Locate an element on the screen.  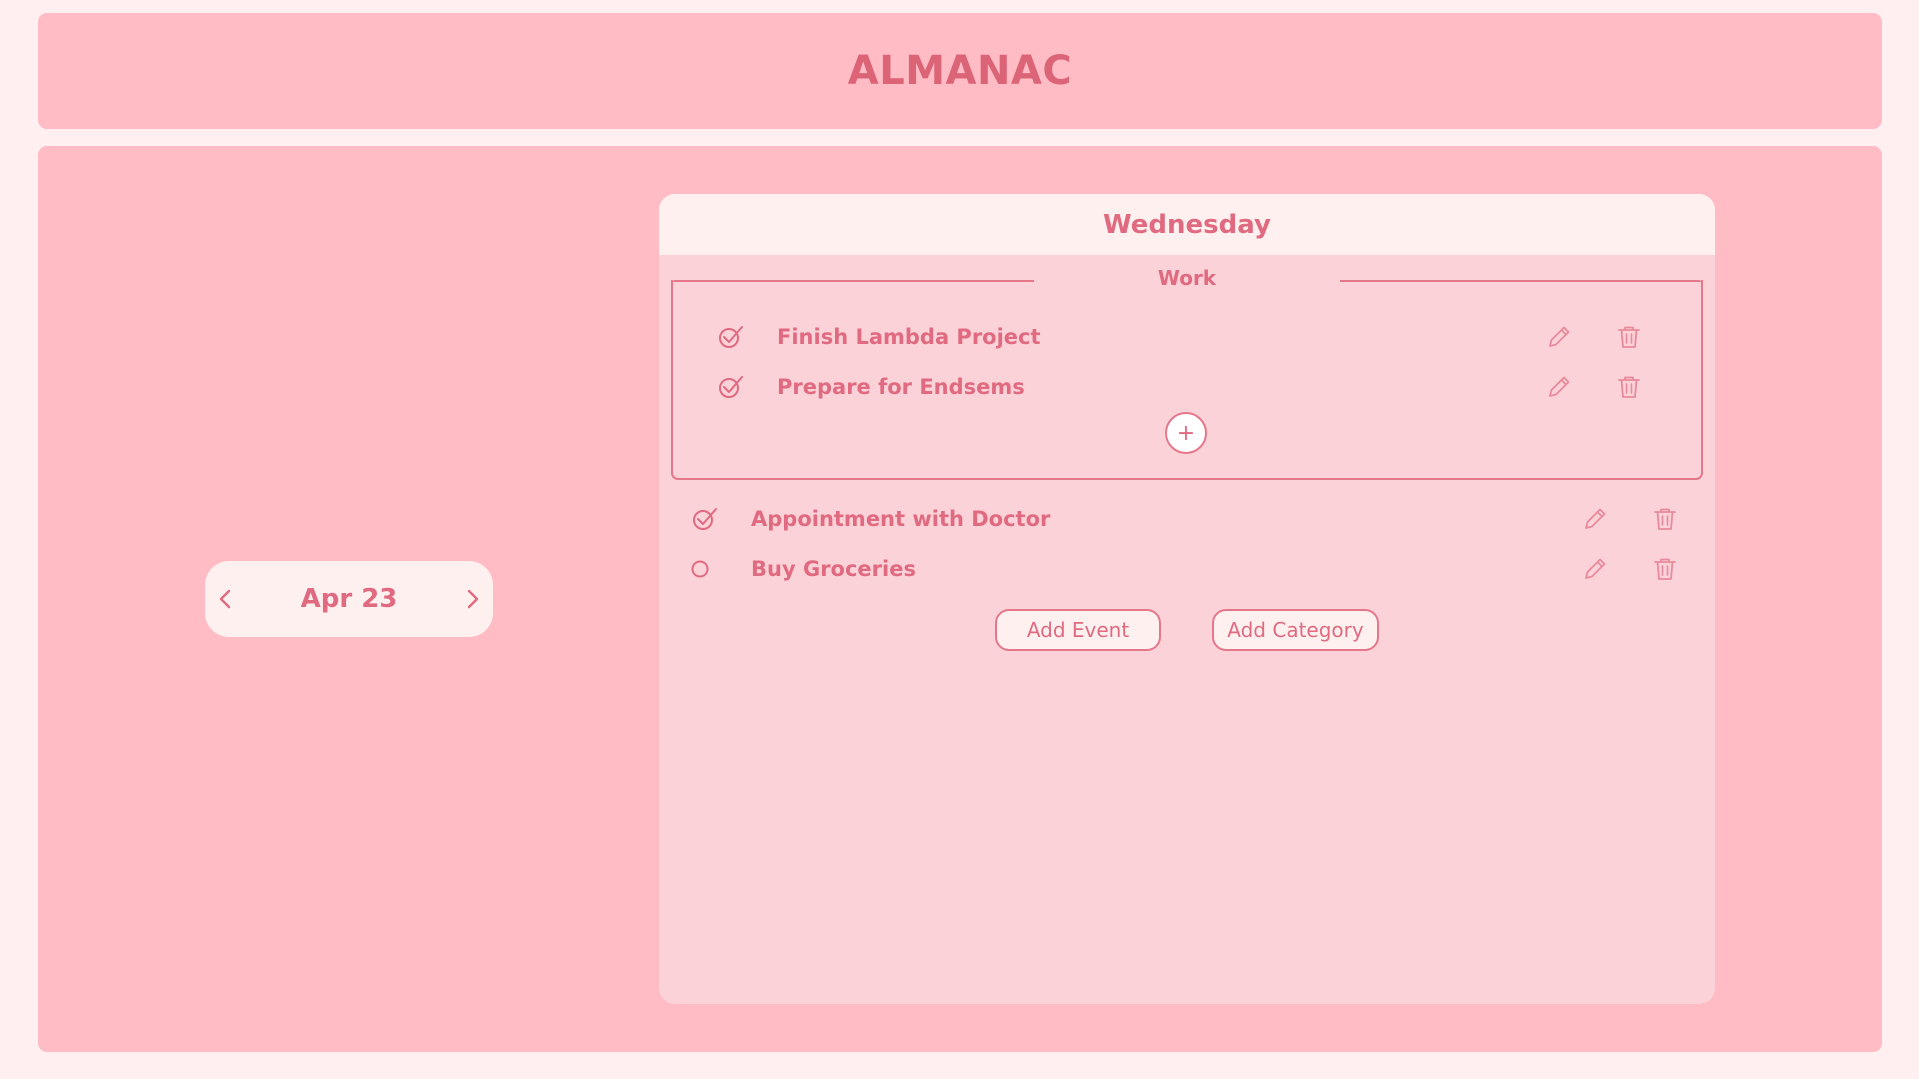
add-category-button: Add Category is located at coordinates (1295, 630).